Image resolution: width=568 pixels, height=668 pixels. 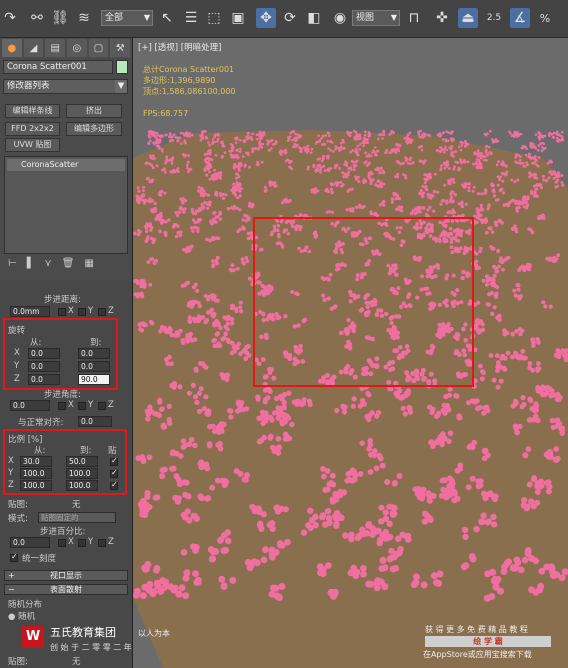 I want to click on step-z-checkbox, so click(x=102, y=312).